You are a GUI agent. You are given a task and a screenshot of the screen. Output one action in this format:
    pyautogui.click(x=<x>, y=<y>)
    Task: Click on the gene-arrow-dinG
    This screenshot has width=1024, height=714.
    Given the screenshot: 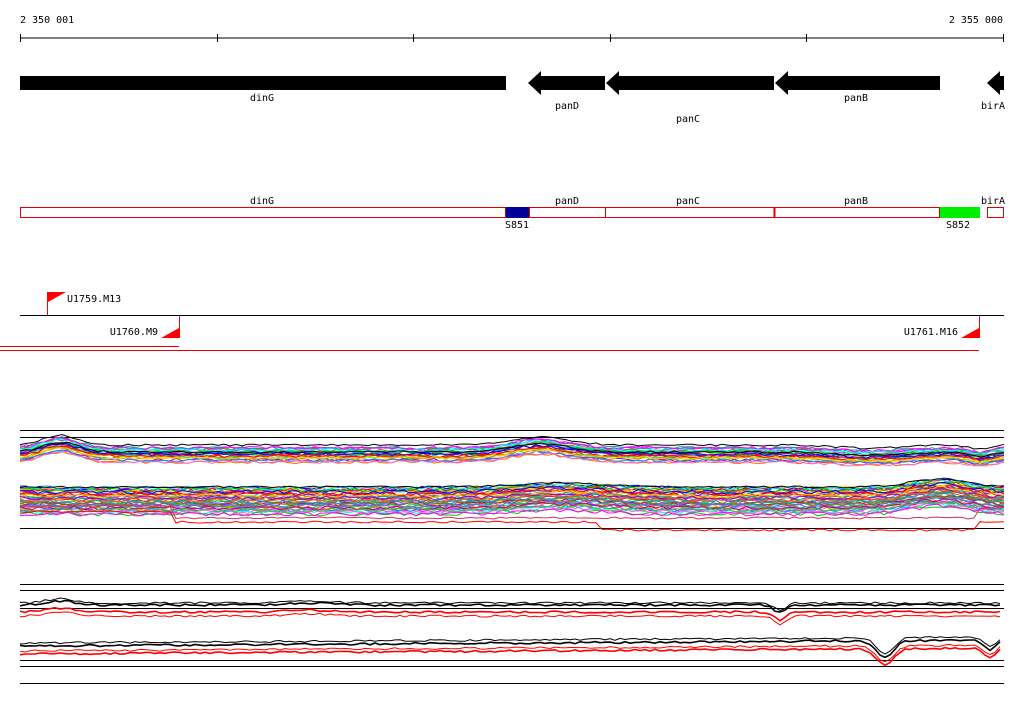 What is the action you would take?
    pyautogui.click(x=263, y=83)
    